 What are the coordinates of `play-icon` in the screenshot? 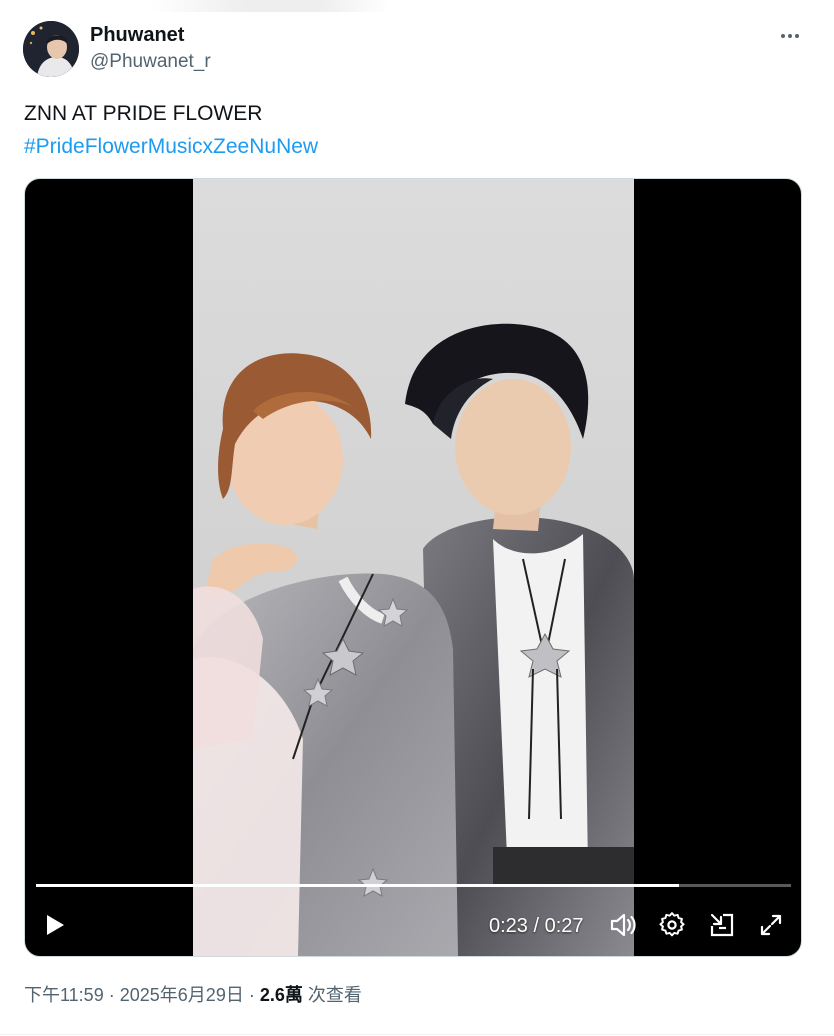 It's located at (55, 925).